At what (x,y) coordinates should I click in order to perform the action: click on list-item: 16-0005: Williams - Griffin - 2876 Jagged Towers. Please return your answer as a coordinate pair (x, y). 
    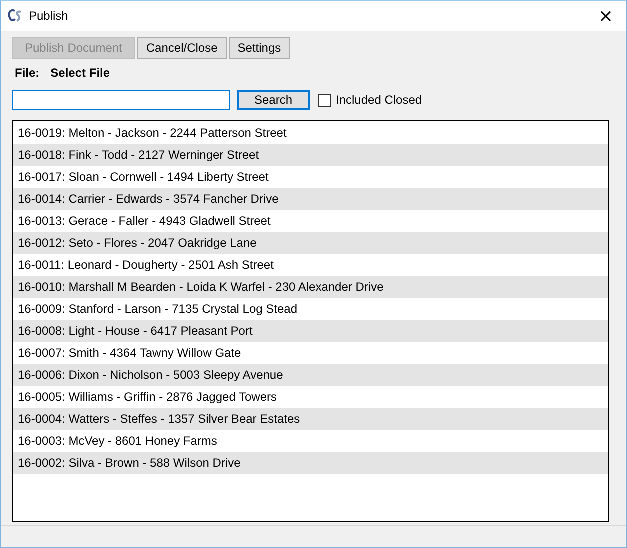
    Looking at the image, I should click on (310, 397).